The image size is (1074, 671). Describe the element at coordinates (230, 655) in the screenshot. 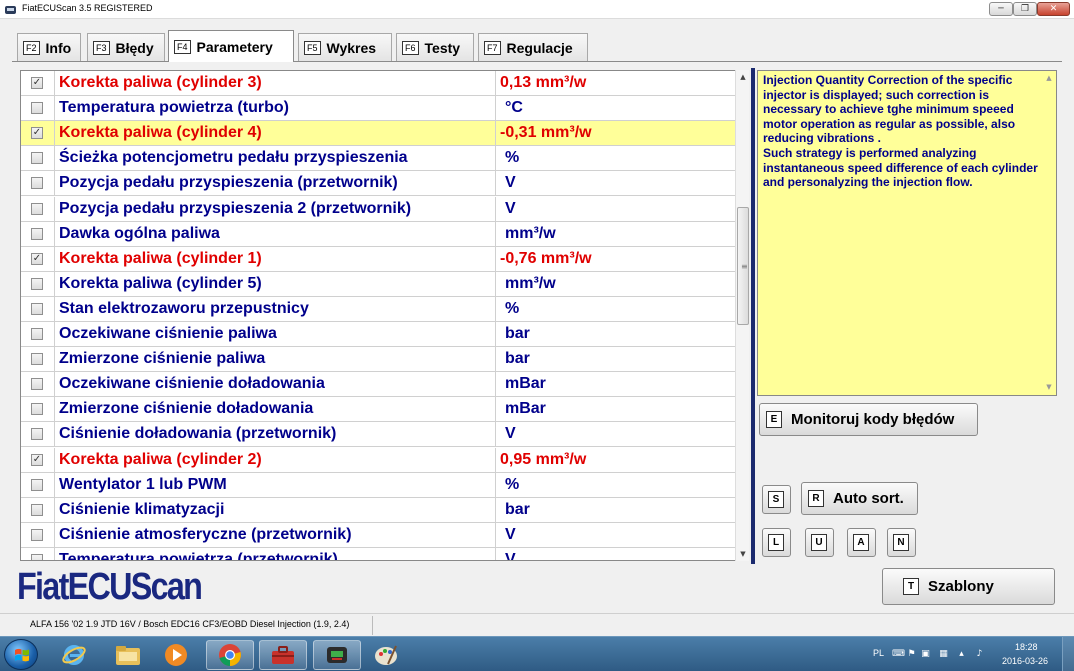

I see `task-chrome` at that location.